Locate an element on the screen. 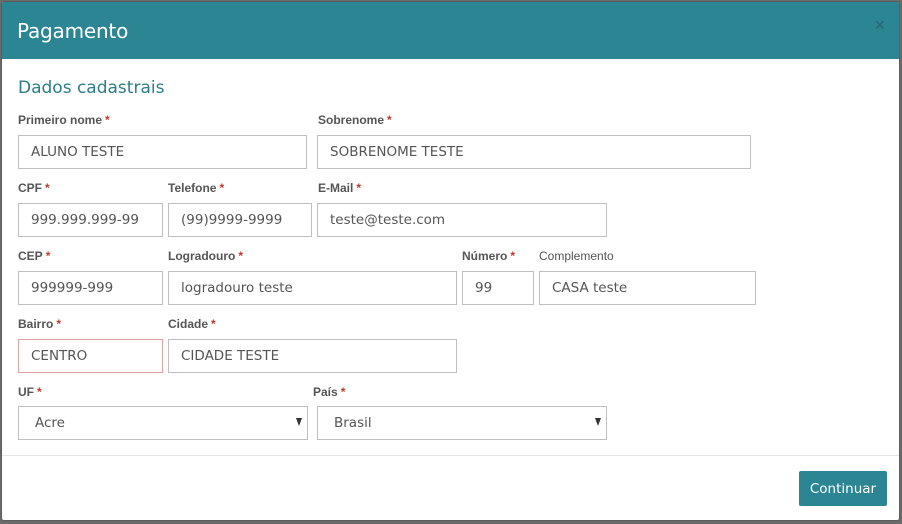 The image size is (902, 524). logradouro-input is located at coordinates (312, 288).